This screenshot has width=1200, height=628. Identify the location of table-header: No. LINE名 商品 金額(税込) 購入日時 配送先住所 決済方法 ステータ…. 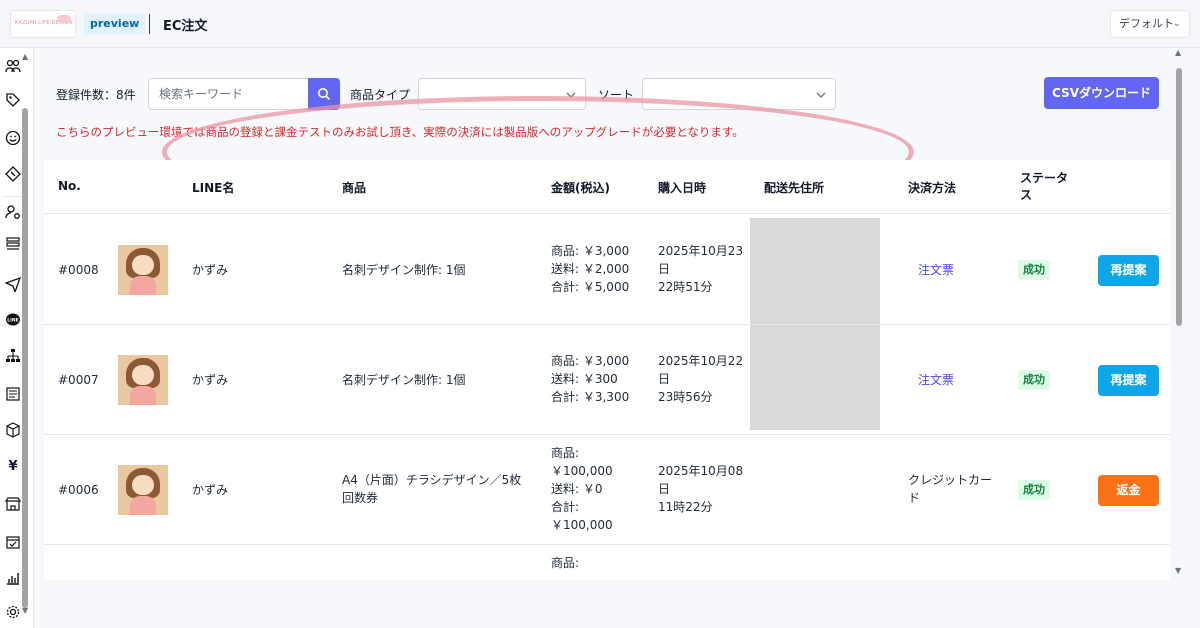
(607, 187).